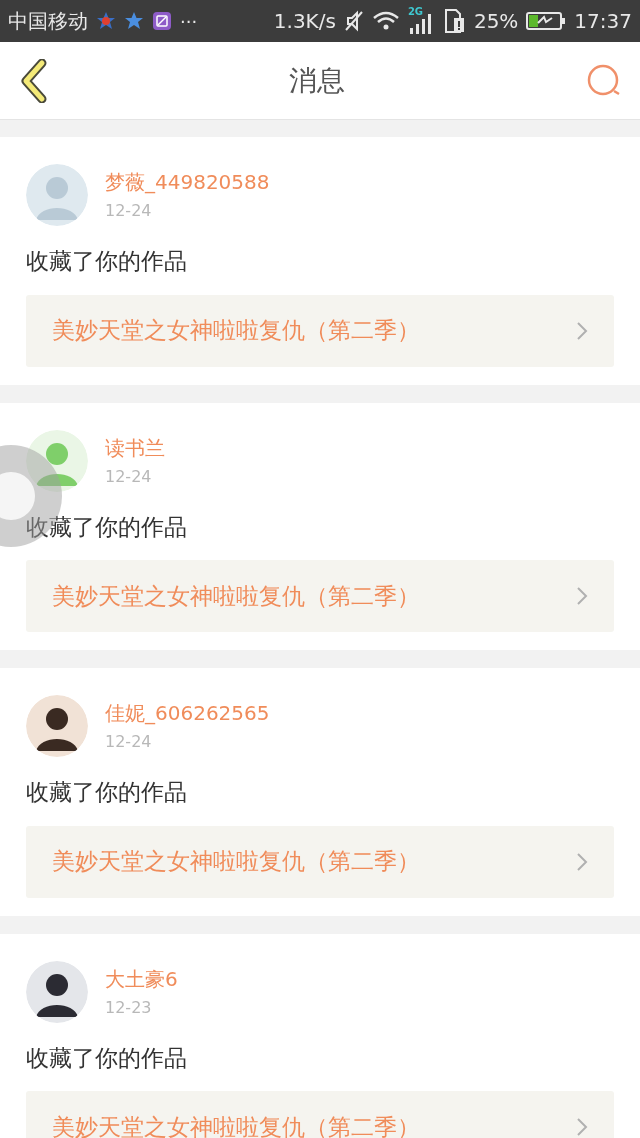 The image size is (640, 1138). Describe the element at coordinates (141, 978) in the screenshot. I see `user-name: 大土豪6` at that location.